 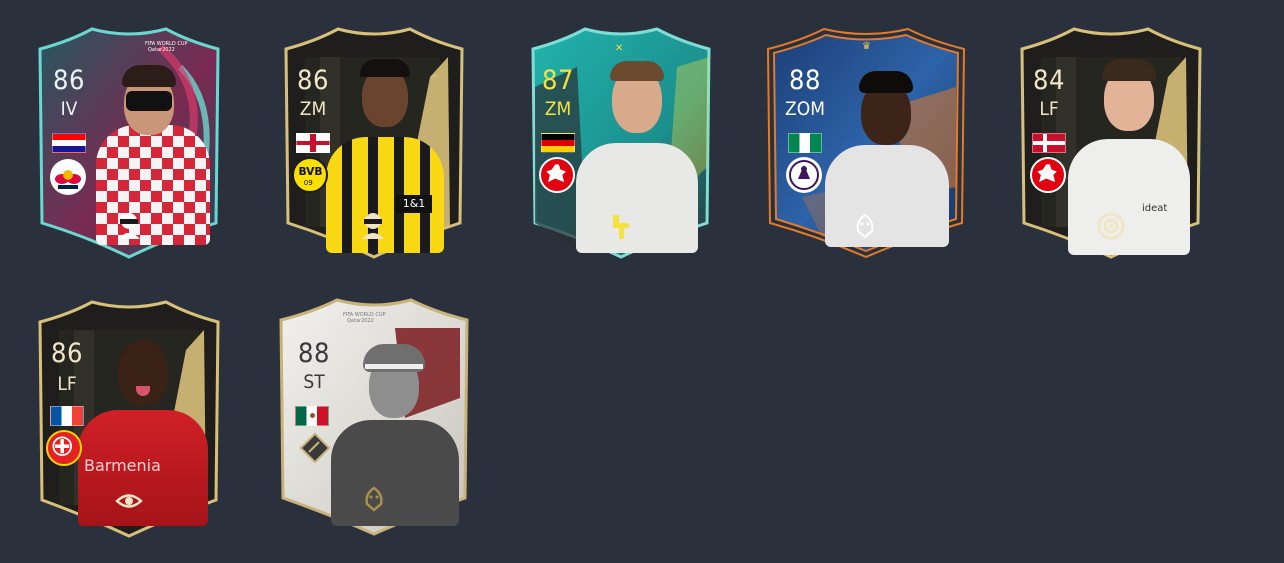 What do you see at coordinates (1111, 226) in the screenshot?
I see `target-icon` at bounding box center [1111, 226].